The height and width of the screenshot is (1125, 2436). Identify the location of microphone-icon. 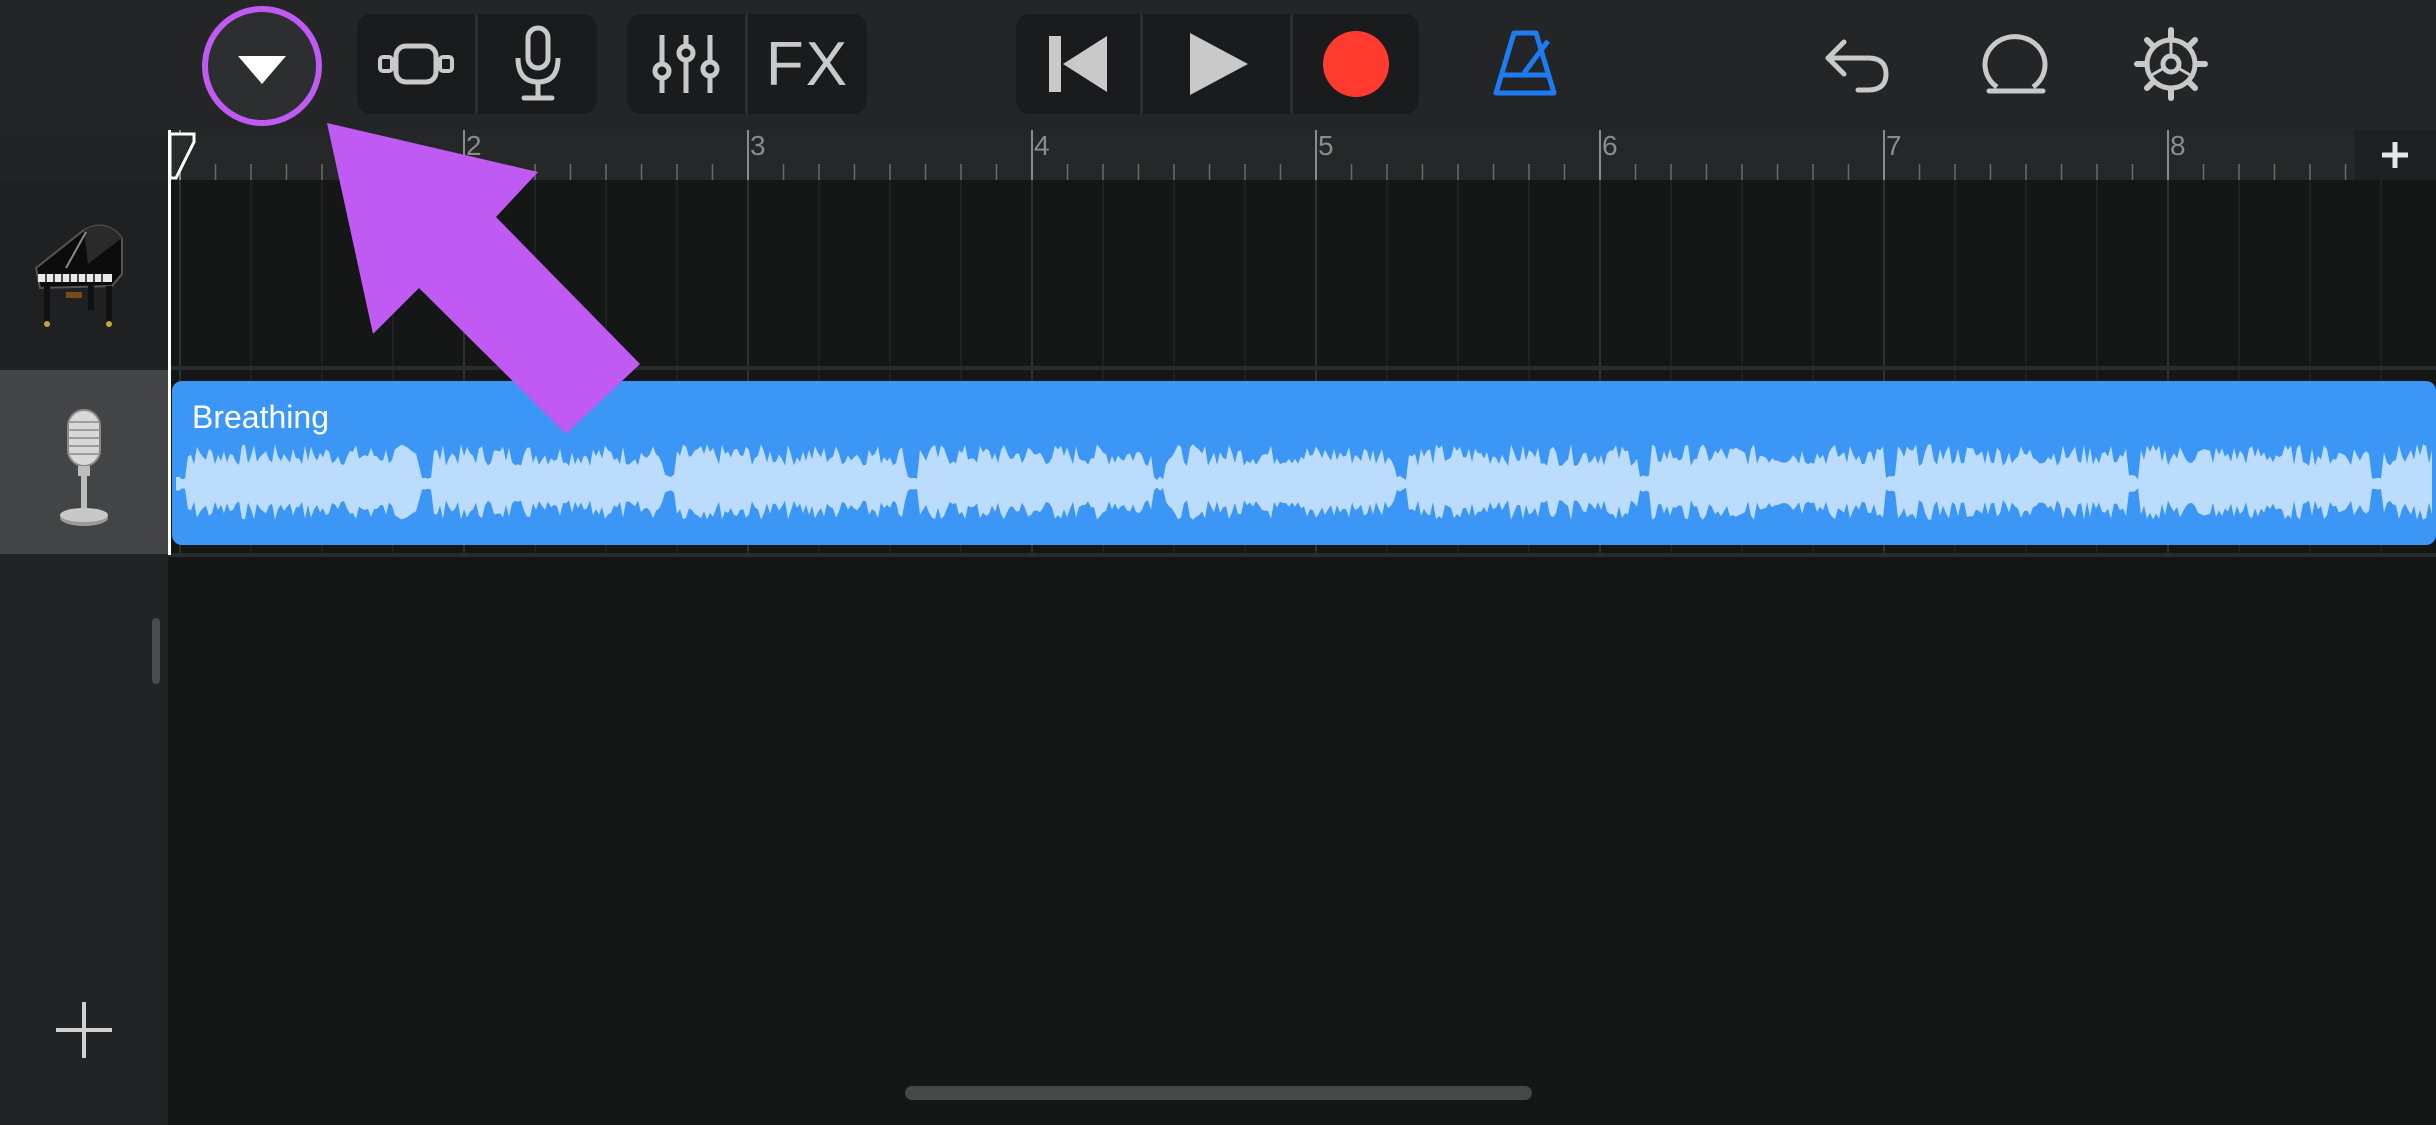
(537, 63).